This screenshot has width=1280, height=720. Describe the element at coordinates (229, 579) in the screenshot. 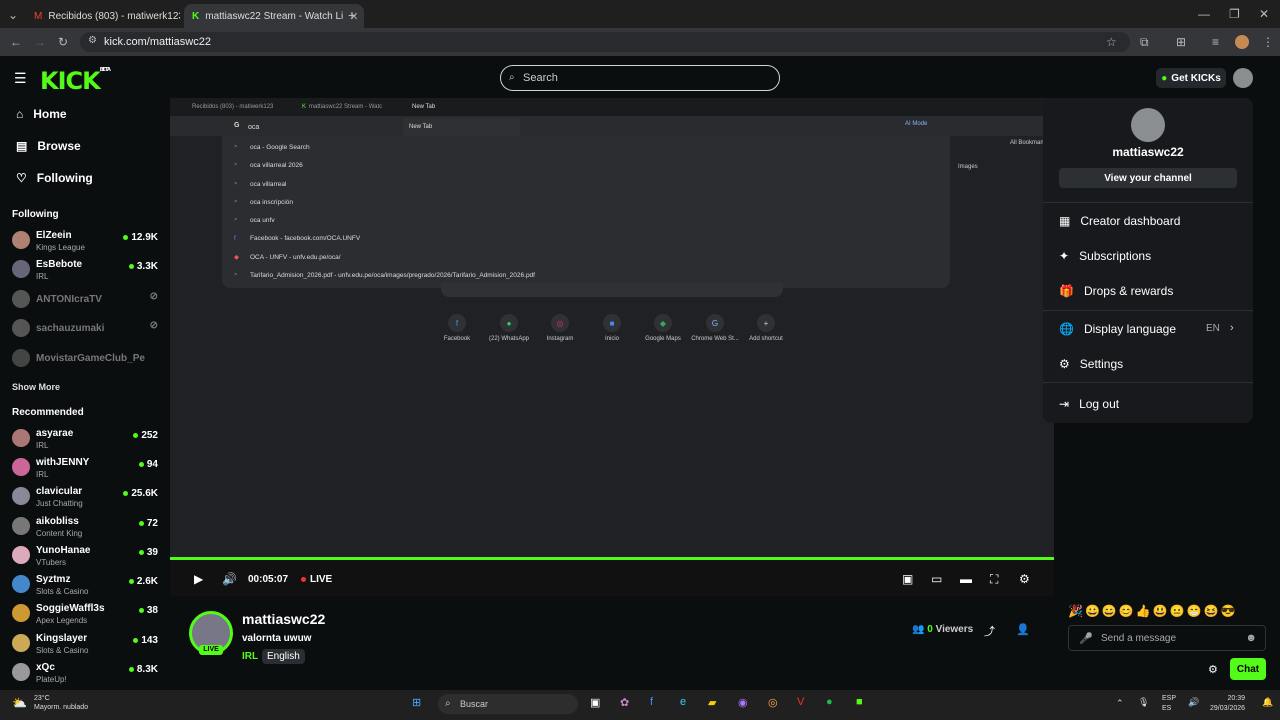

I see `volume-icon: 🔊` at that location.